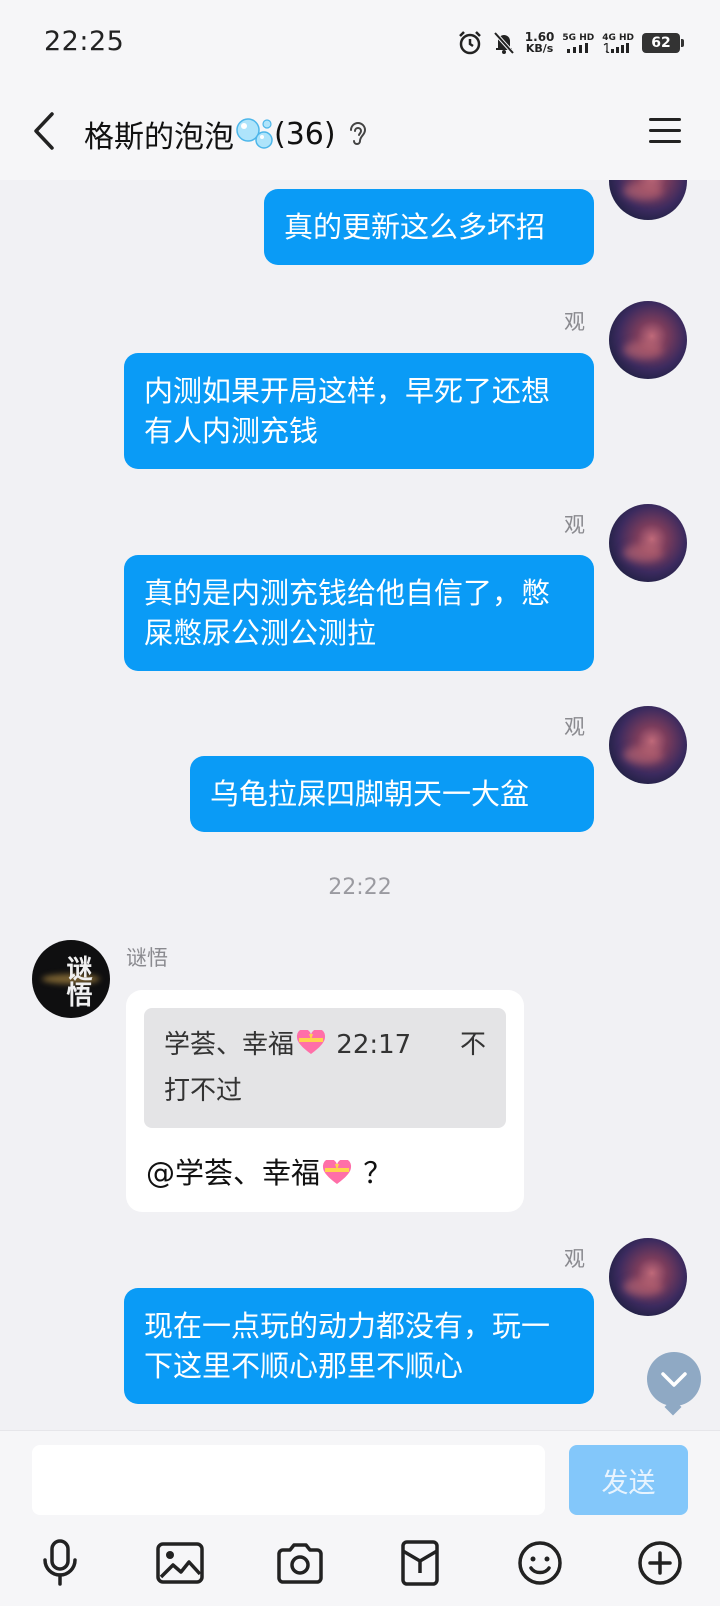  What do you see at coordinates (84, 41) in the screenshot?
I see `status-time: 22:25` at bounding box center [84, 41].